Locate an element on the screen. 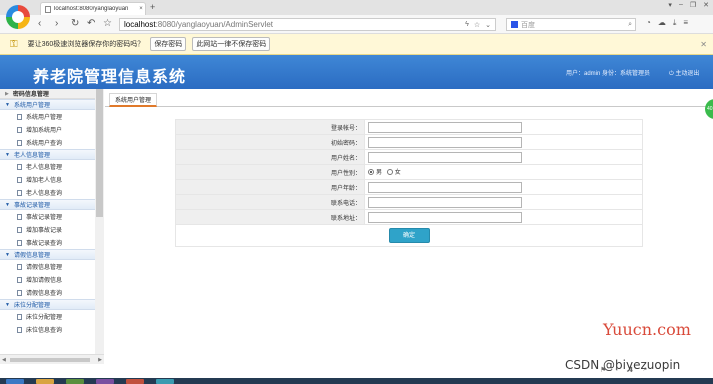  shield-icon: ◔ is located at coordinates (648, 23).